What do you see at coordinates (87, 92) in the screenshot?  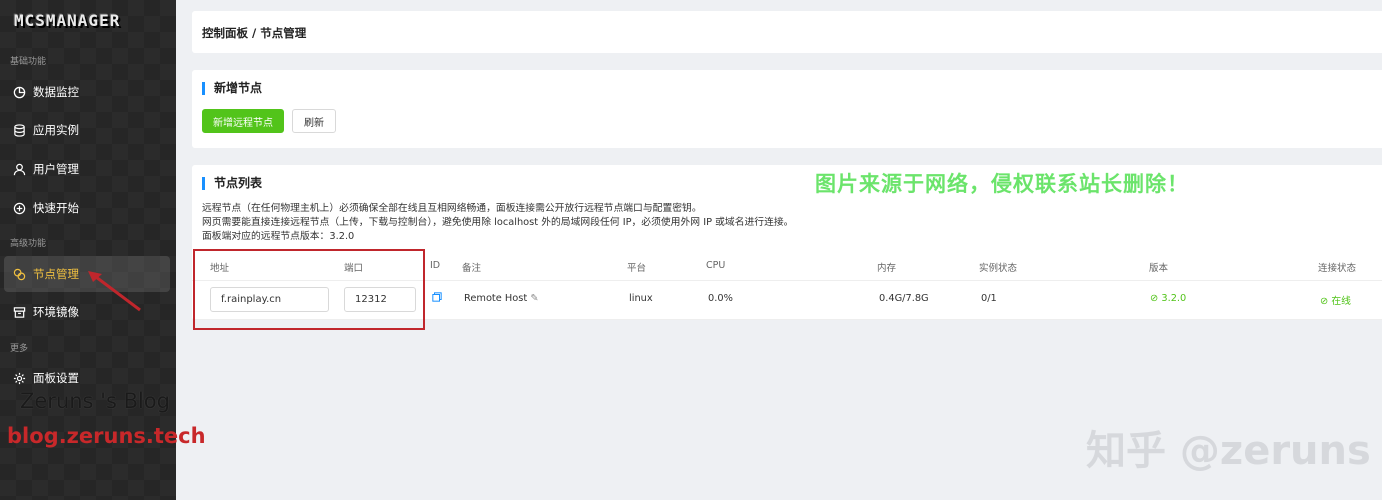 I see `sidebar-item-monitor: 数据监控` at bounding box center [87, 92].